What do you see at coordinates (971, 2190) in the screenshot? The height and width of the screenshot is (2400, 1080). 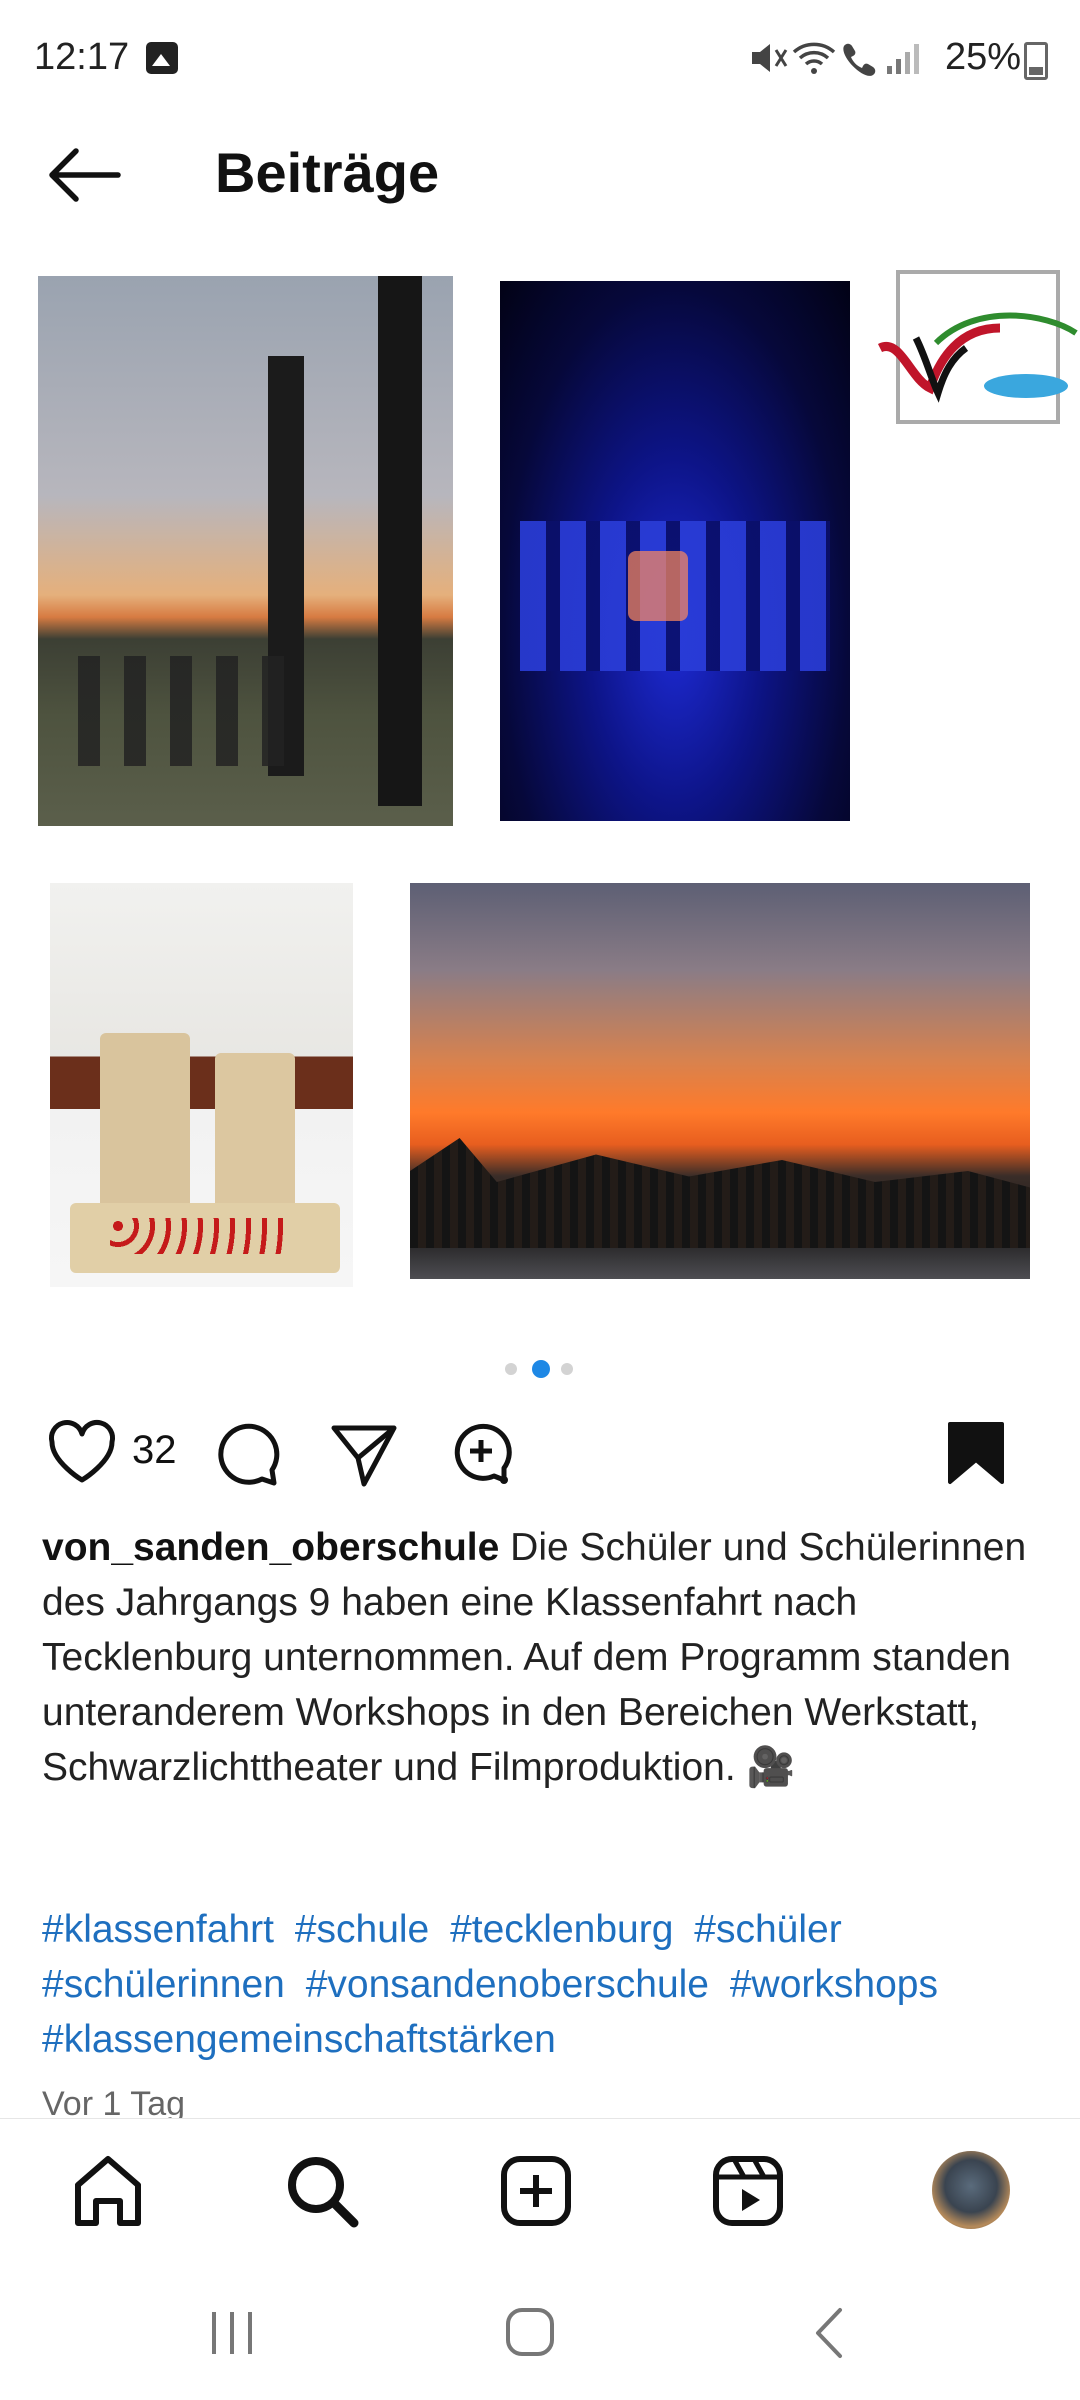 I see `profile-avatar` at bounding box center [971, 2190].